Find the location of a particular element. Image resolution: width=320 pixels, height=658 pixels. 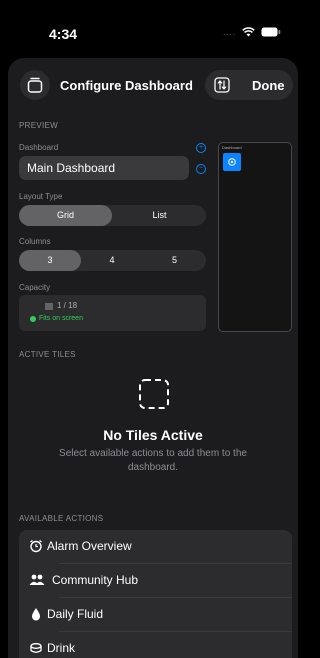

dashboard-button is located at coordinates (35, 85).